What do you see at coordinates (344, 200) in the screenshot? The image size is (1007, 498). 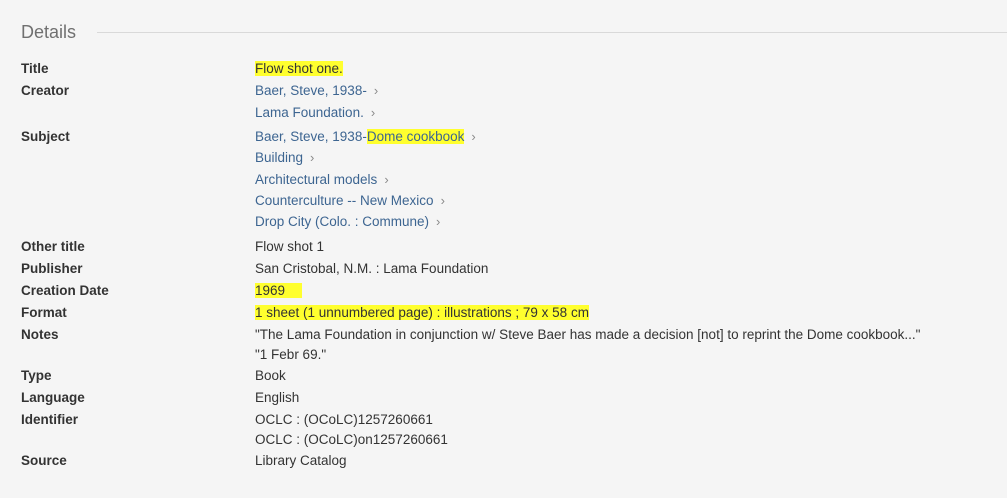 I see `subject-link-text: Counterculture -- New Mexico` at bounding box center [344, 200].